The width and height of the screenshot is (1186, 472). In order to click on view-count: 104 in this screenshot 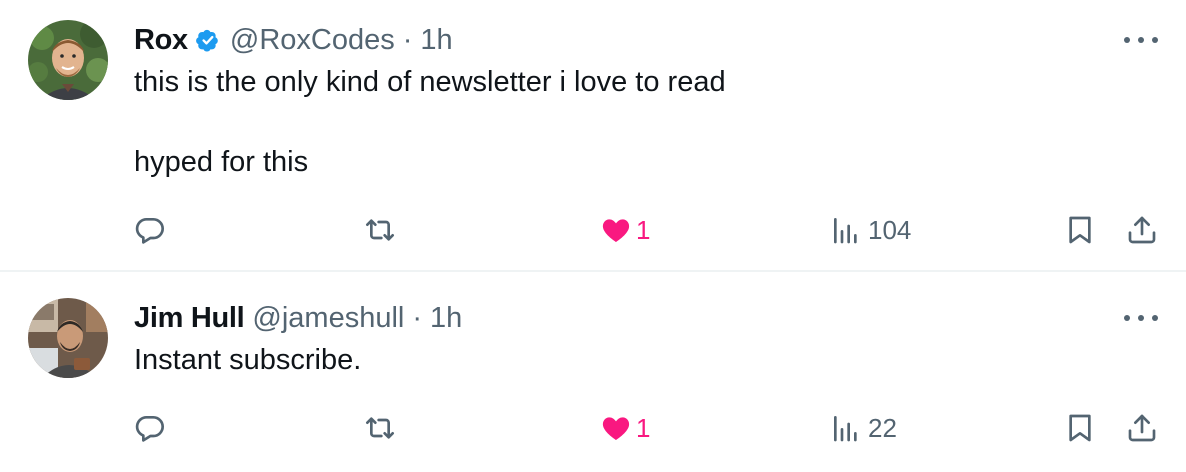, I will do `click(890, 229)`.